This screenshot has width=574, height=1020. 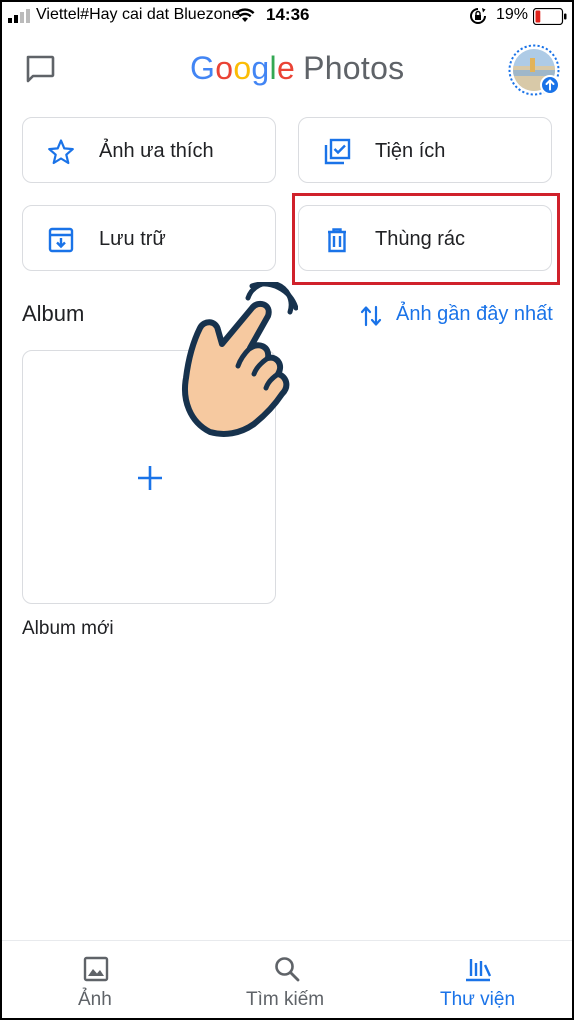 I want to click on library-icon, so click(x=479, y=970).